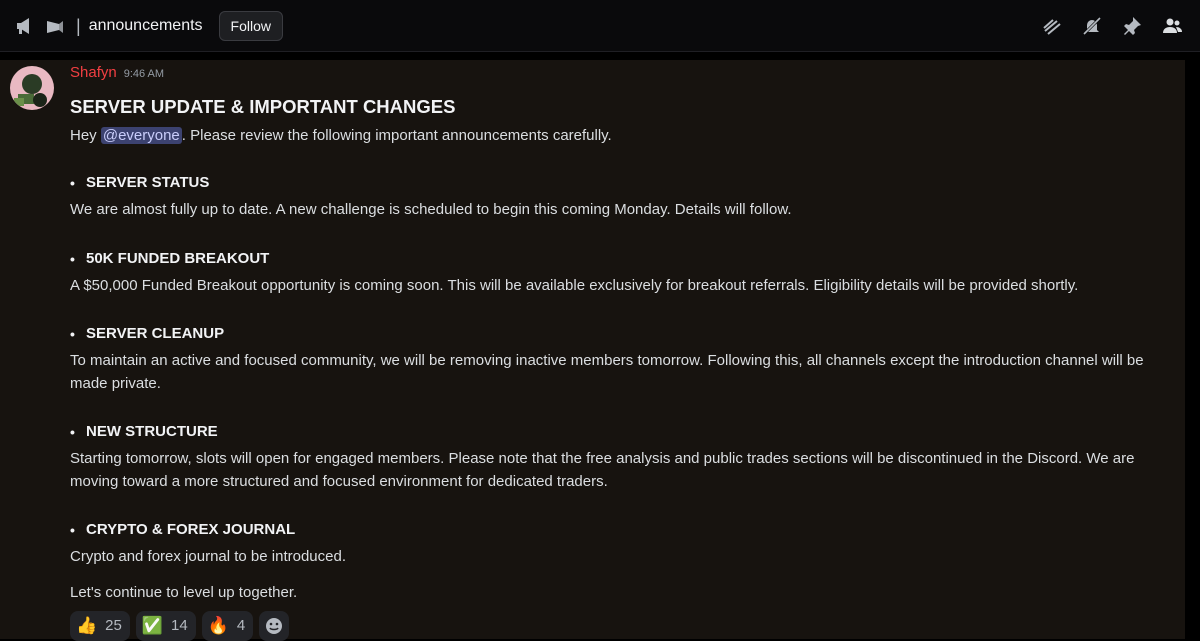  Describe the element at coordinates (155, 333) in the screenshot. I see `section-heading-text: SERVER CLEANUP` at that location.